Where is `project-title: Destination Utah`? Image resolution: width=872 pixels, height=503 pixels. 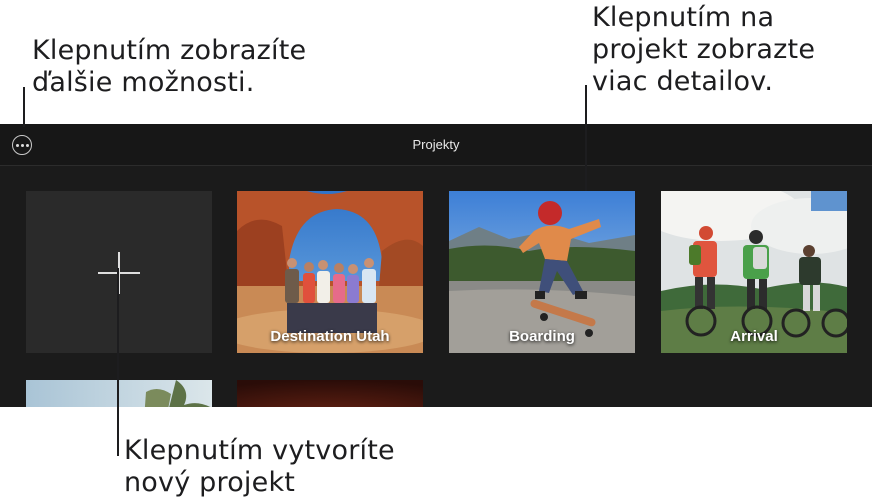
project-title: Destination Utah is located at coordinates (330, 336).